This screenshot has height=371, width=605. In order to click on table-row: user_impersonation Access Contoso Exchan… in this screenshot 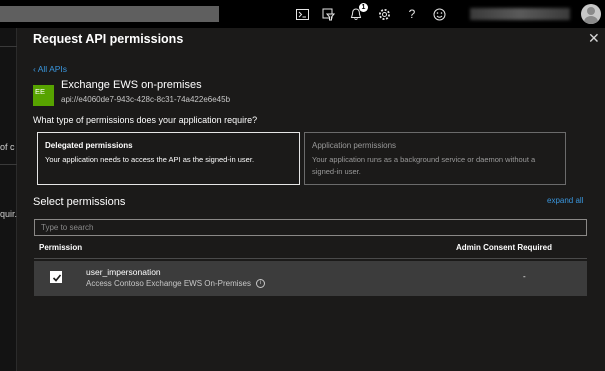, I will do `click(310, 278)`.